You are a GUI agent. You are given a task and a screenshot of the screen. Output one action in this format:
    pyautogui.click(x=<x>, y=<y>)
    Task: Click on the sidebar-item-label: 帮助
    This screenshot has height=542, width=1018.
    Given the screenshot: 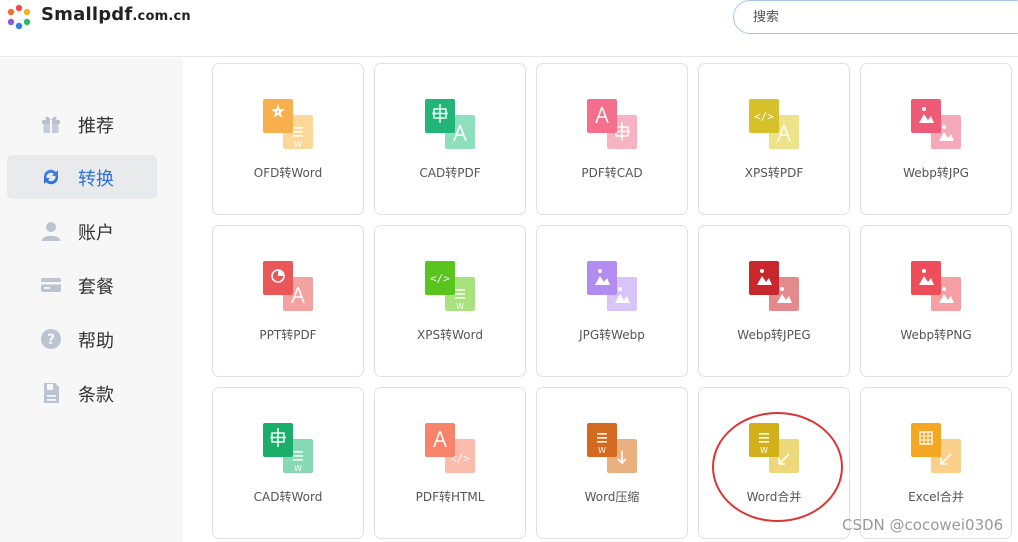 What is the action you would take?
    pyautogui.click(x=96, y=341)
    